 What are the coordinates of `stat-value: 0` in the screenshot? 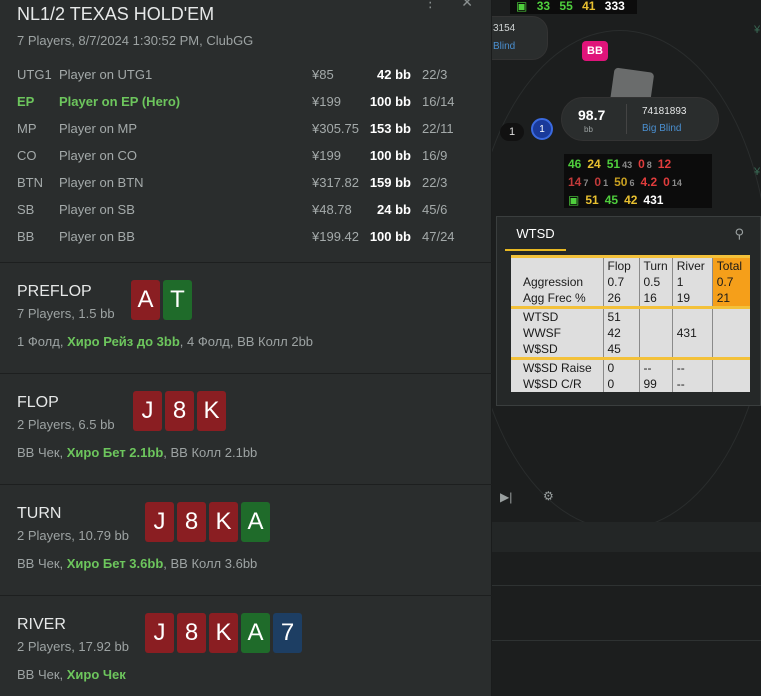 It's located at (620, 366).